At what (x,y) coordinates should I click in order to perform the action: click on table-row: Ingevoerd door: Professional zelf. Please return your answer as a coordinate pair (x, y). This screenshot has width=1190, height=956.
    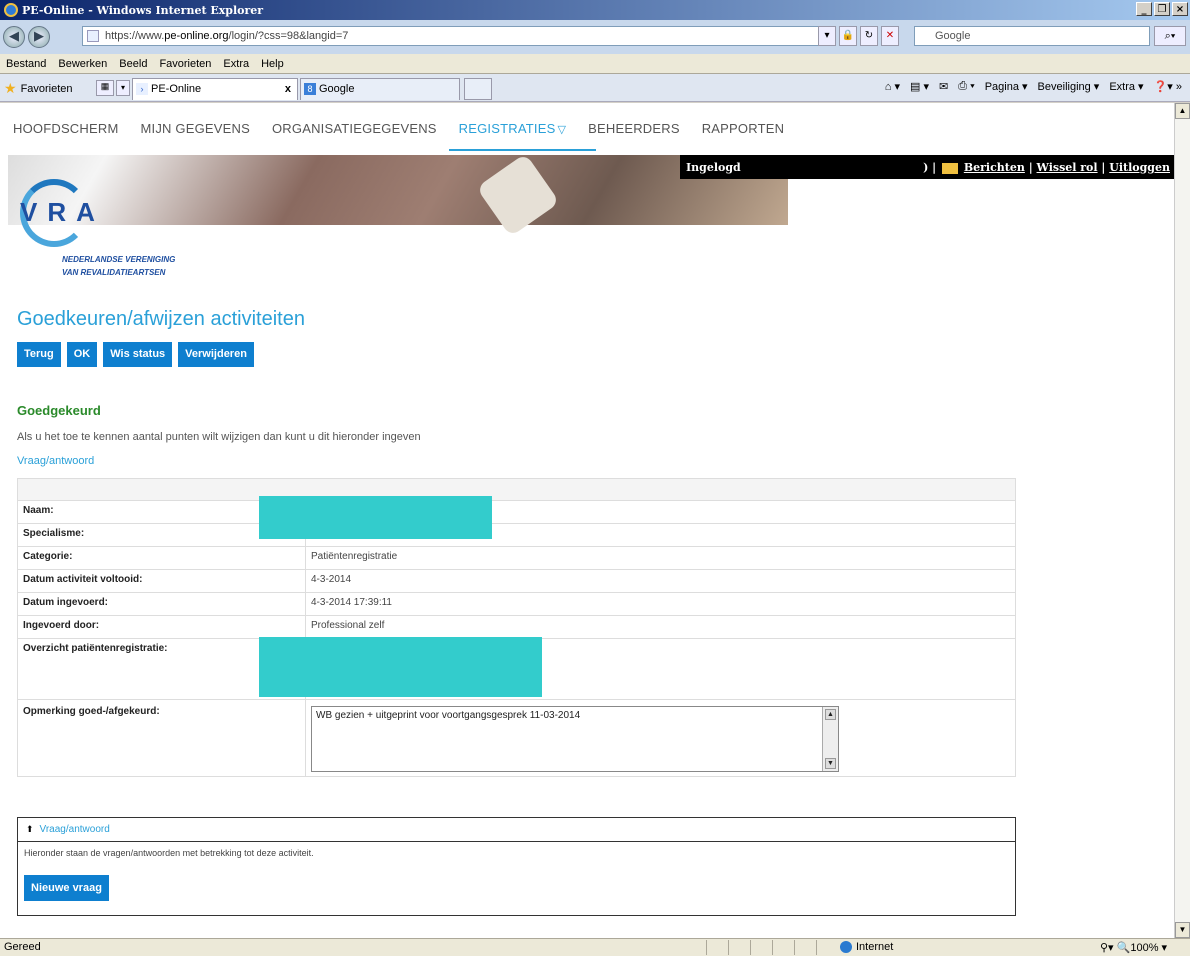
    Looking at the image, I should click on (516, 627).